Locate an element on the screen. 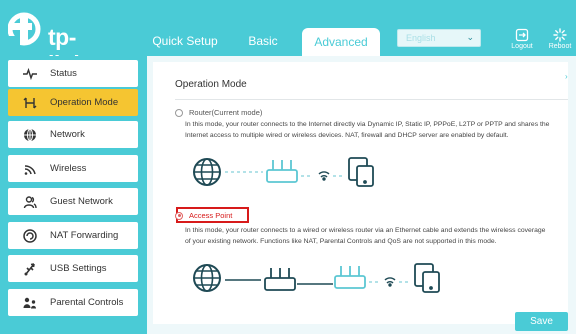  wifi-icon is located at coordinates (30, 169).